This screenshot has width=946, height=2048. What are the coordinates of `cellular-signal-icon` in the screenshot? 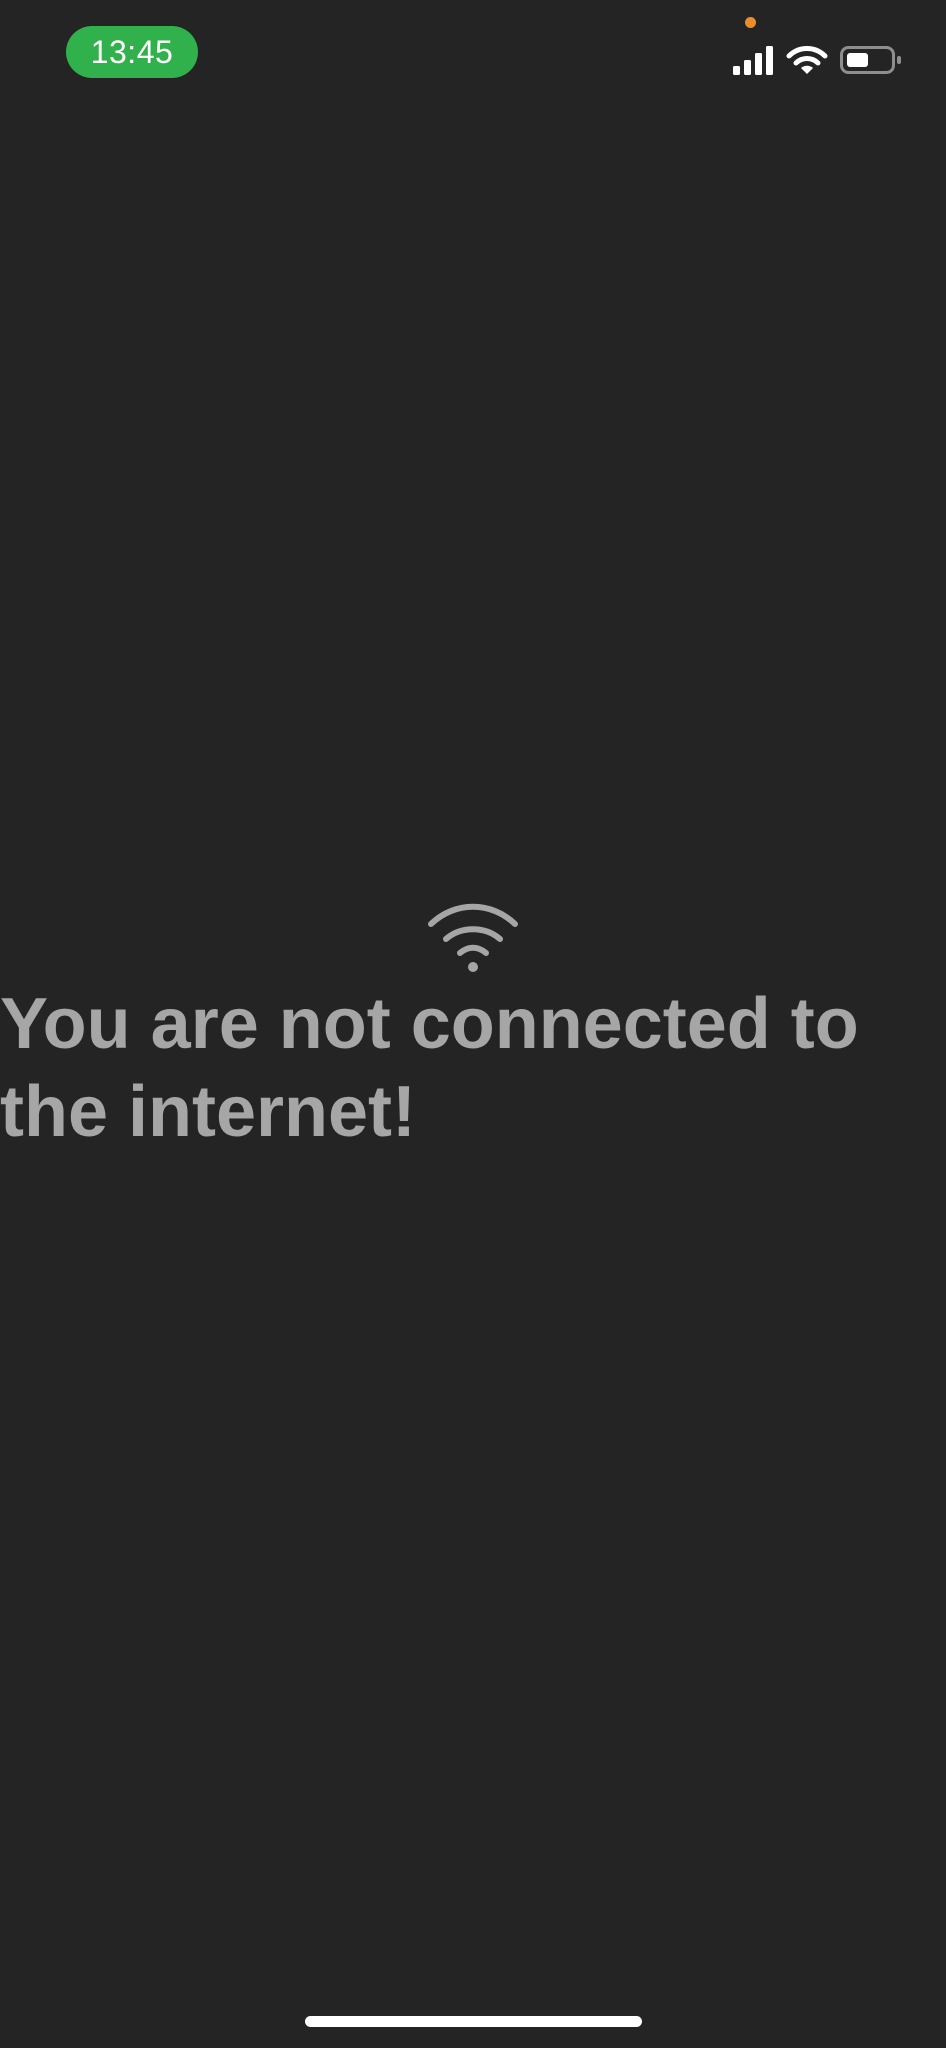 It's located at (753, 60).